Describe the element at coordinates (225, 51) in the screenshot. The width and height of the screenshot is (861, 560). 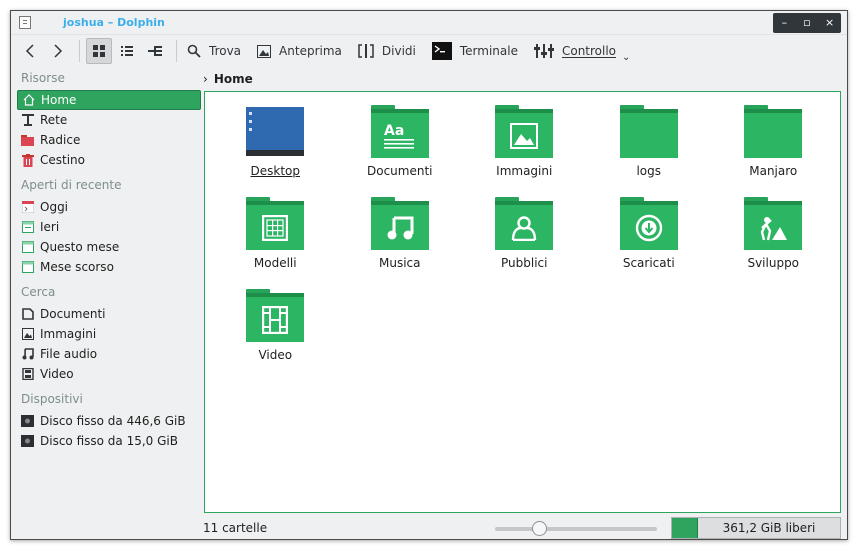
I see `find-label: Trova` at that location.